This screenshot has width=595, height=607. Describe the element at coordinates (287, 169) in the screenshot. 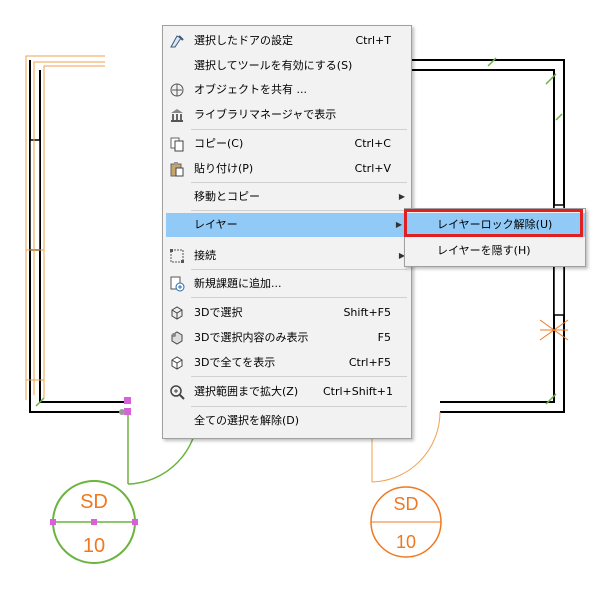

I see `menu-item-paste: 貼り付け(P) Ctrl+V` at that location.